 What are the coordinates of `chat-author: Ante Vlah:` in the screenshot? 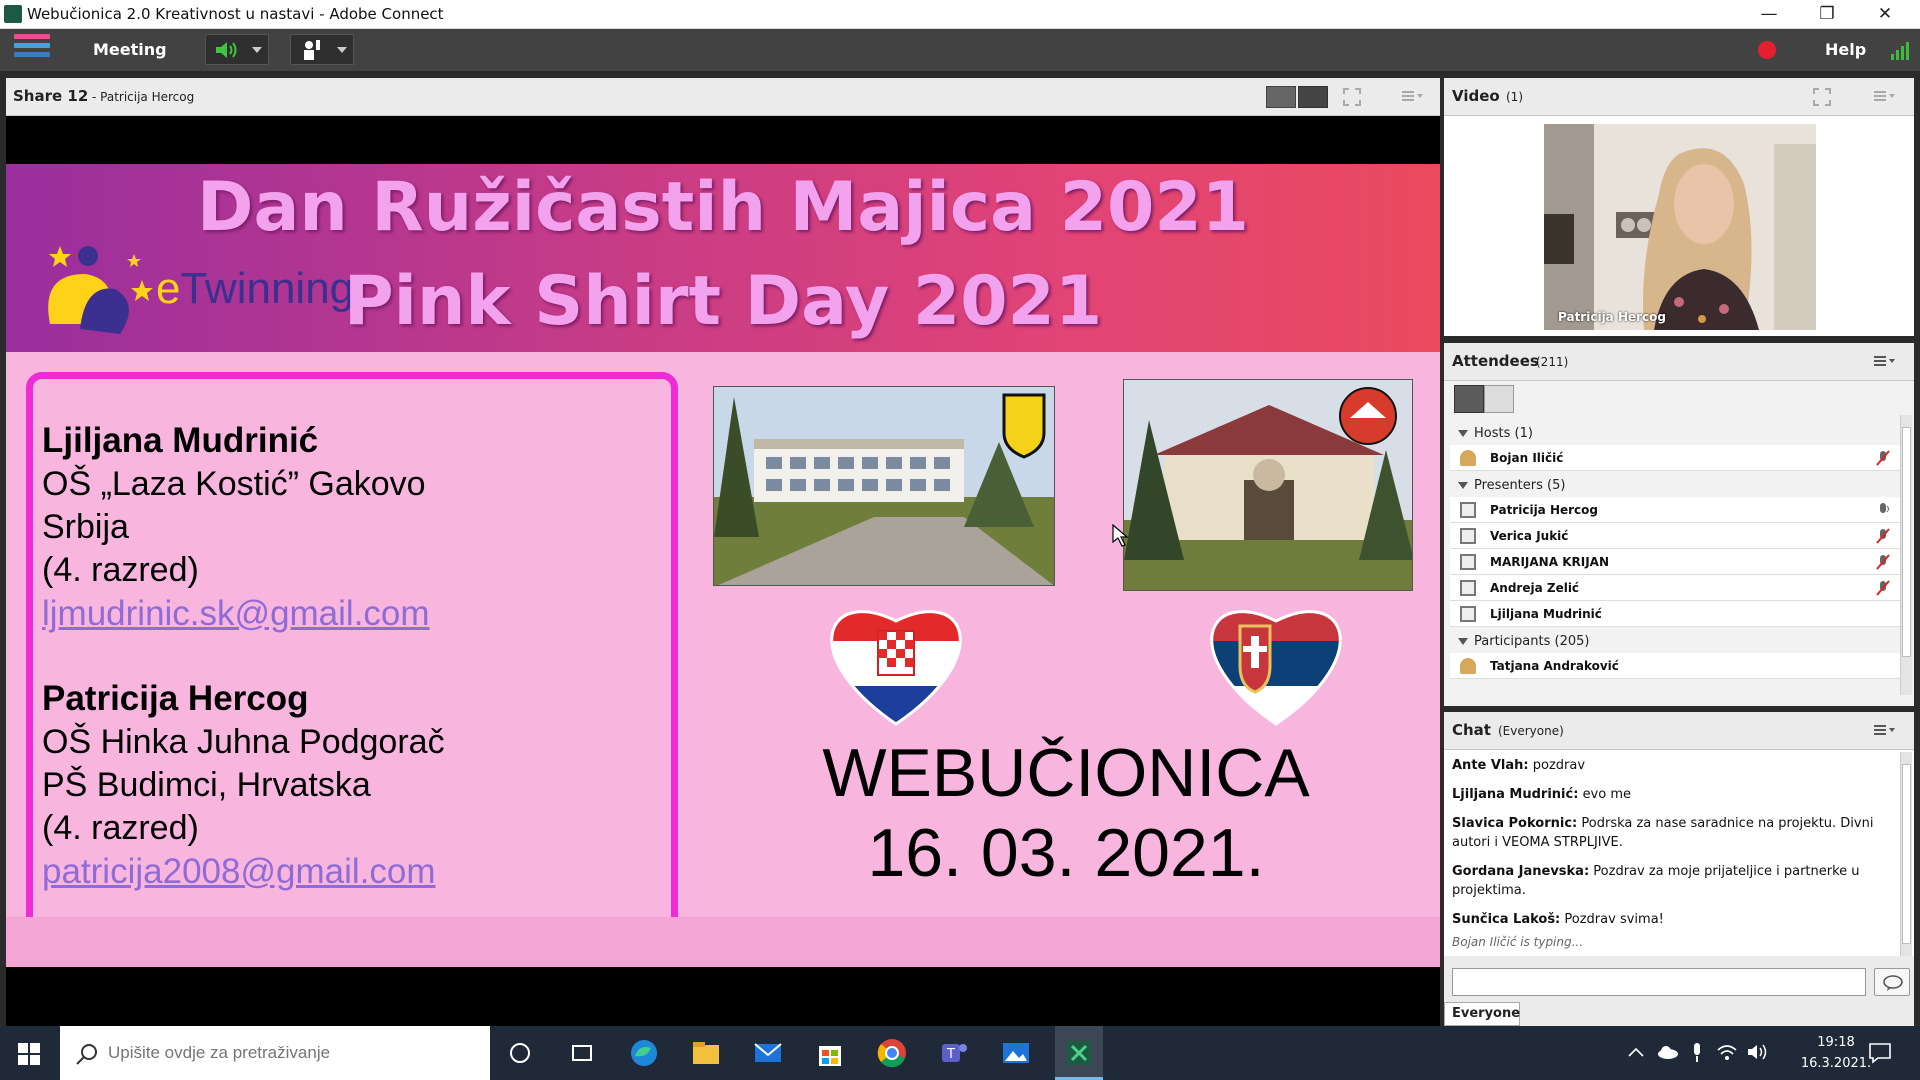 It's located at (1490, 765).